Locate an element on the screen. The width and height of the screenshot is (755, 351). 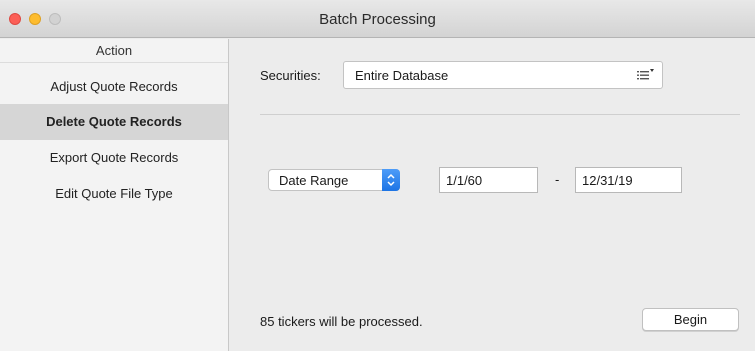
sidebar-item-edit-quote-file-type: Edit Quote File Type is located at coordinates (114, 194).